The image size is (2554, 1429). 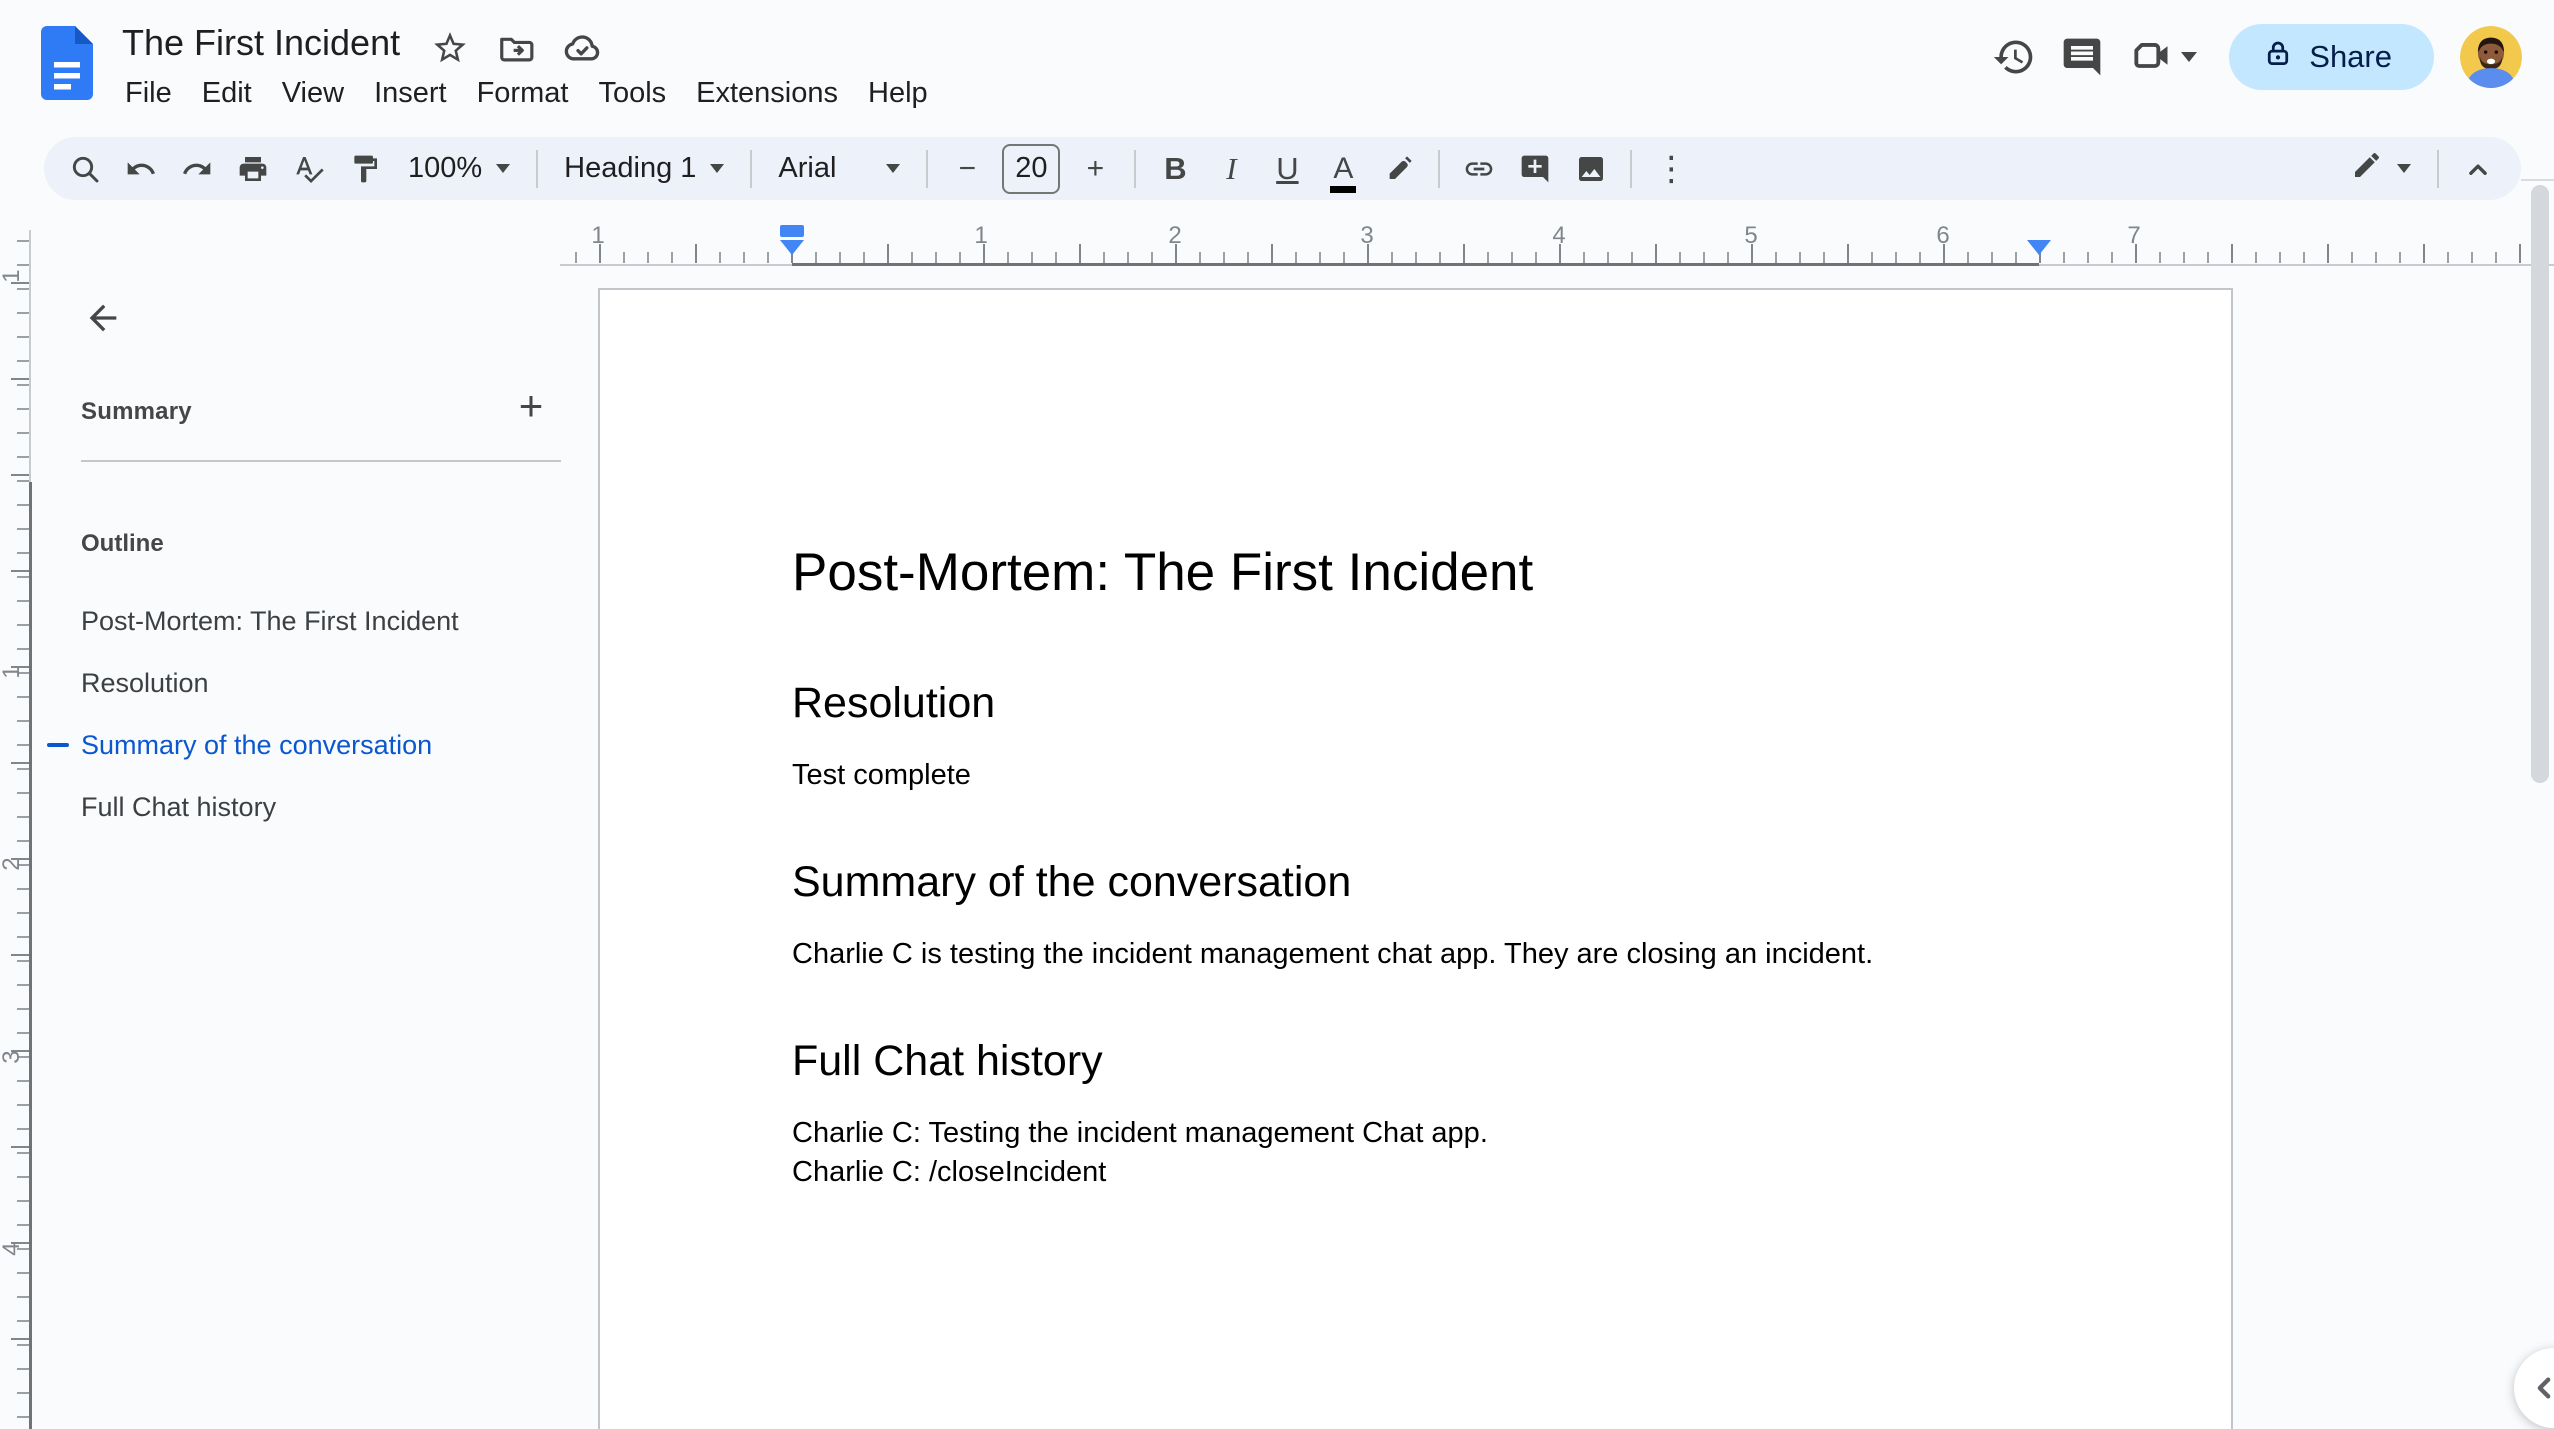 I want to click on video-camera-icon, so click(x=2151, y=57).